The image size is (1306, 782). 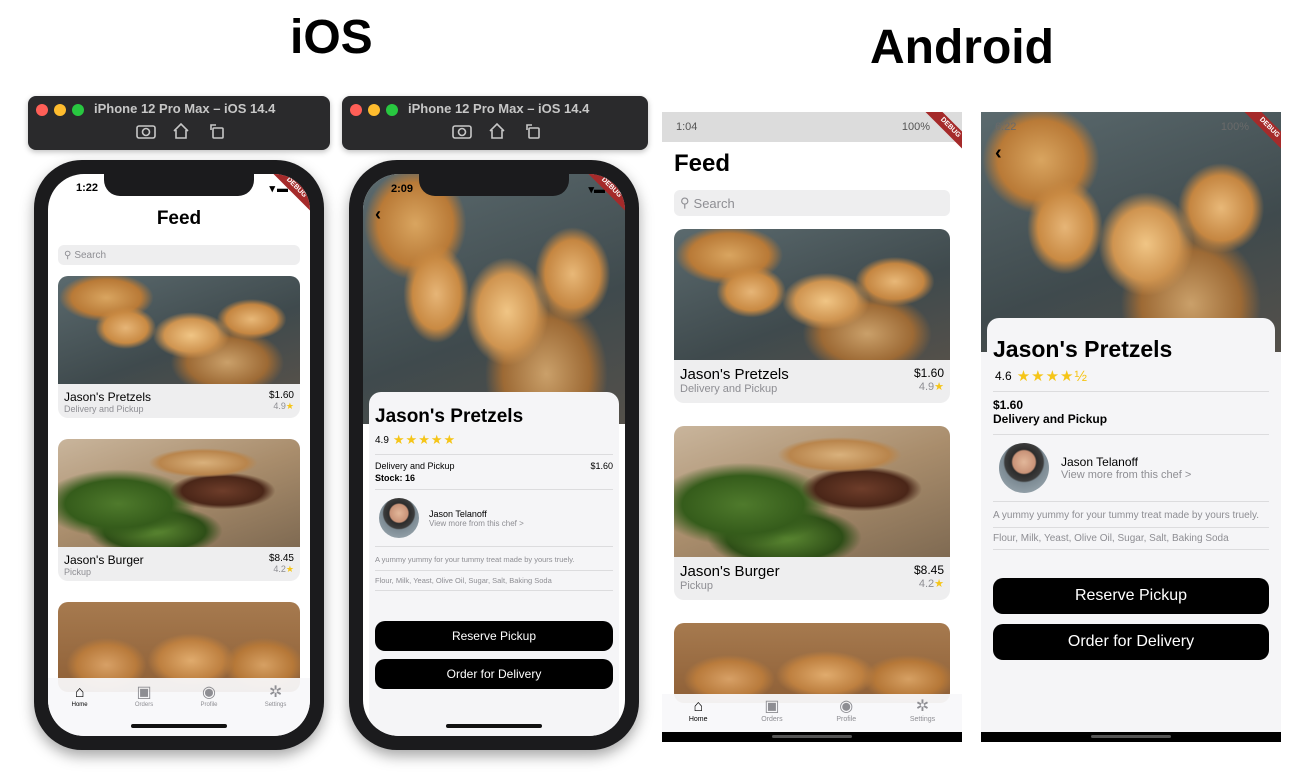 I want to click on item-name: Jason's Pretzels, so click(x=107, y=397).